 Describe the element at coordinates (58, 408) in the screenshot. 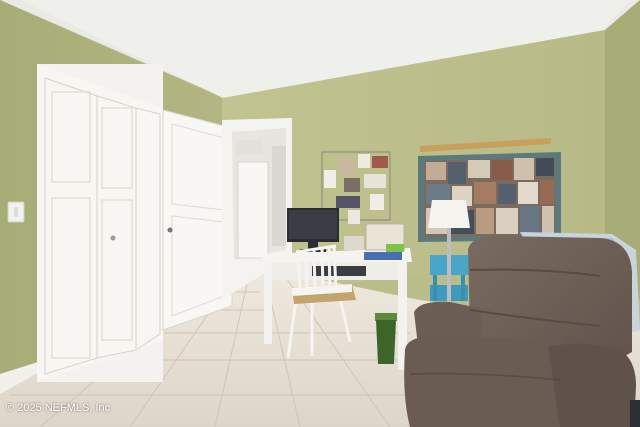

I see `copyright-watermark: © 2025 NEFMLS, Inc` at that location.